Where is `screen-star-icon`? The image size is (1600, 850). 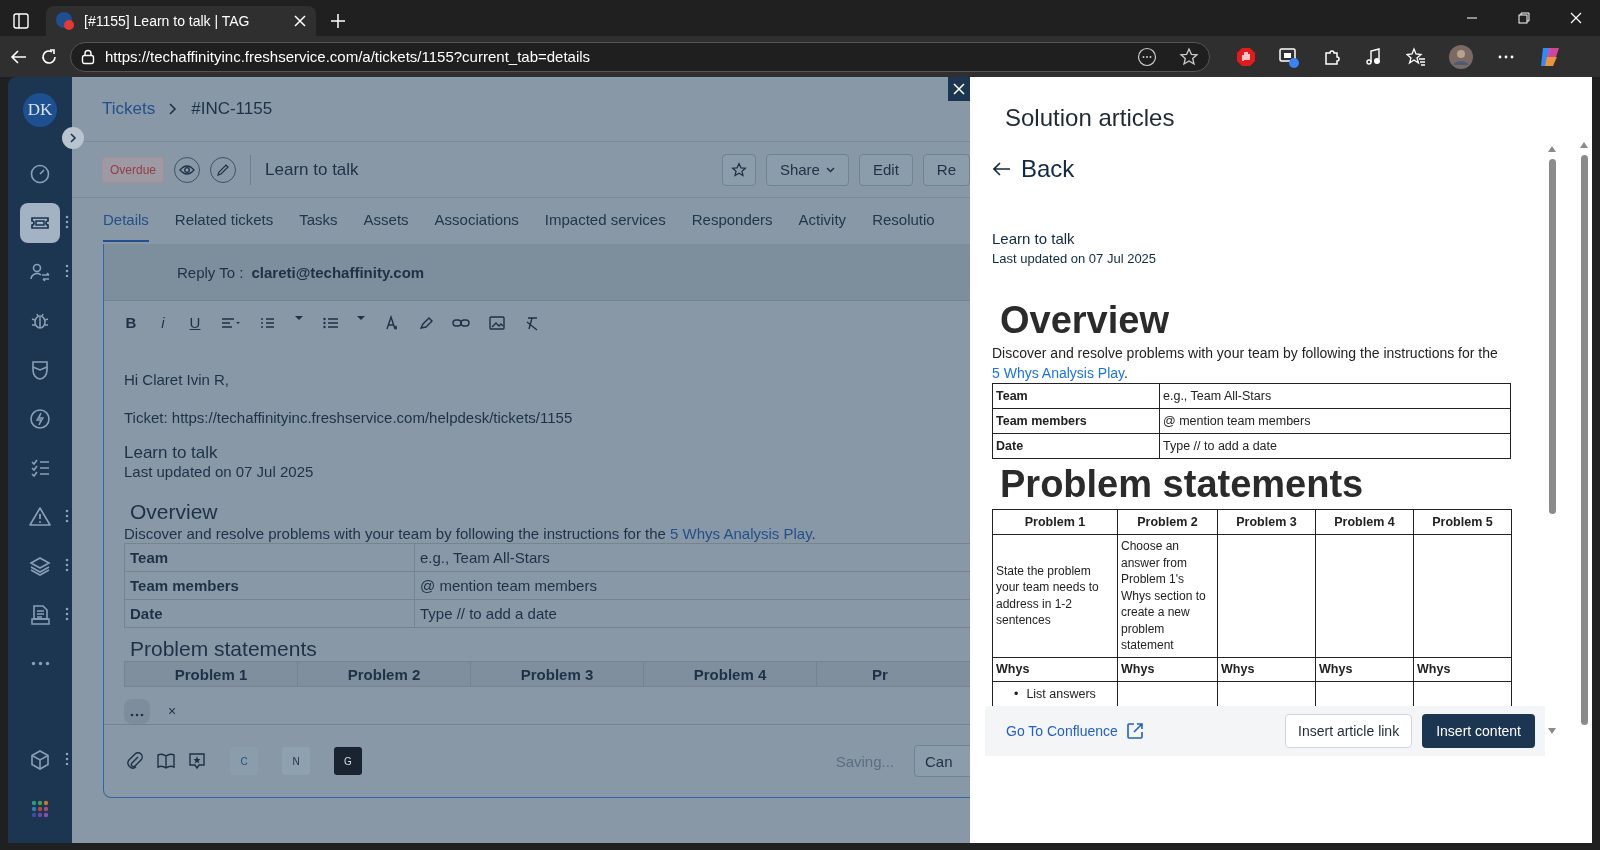 screen-star-icon is located at coordinates (1289, 56).